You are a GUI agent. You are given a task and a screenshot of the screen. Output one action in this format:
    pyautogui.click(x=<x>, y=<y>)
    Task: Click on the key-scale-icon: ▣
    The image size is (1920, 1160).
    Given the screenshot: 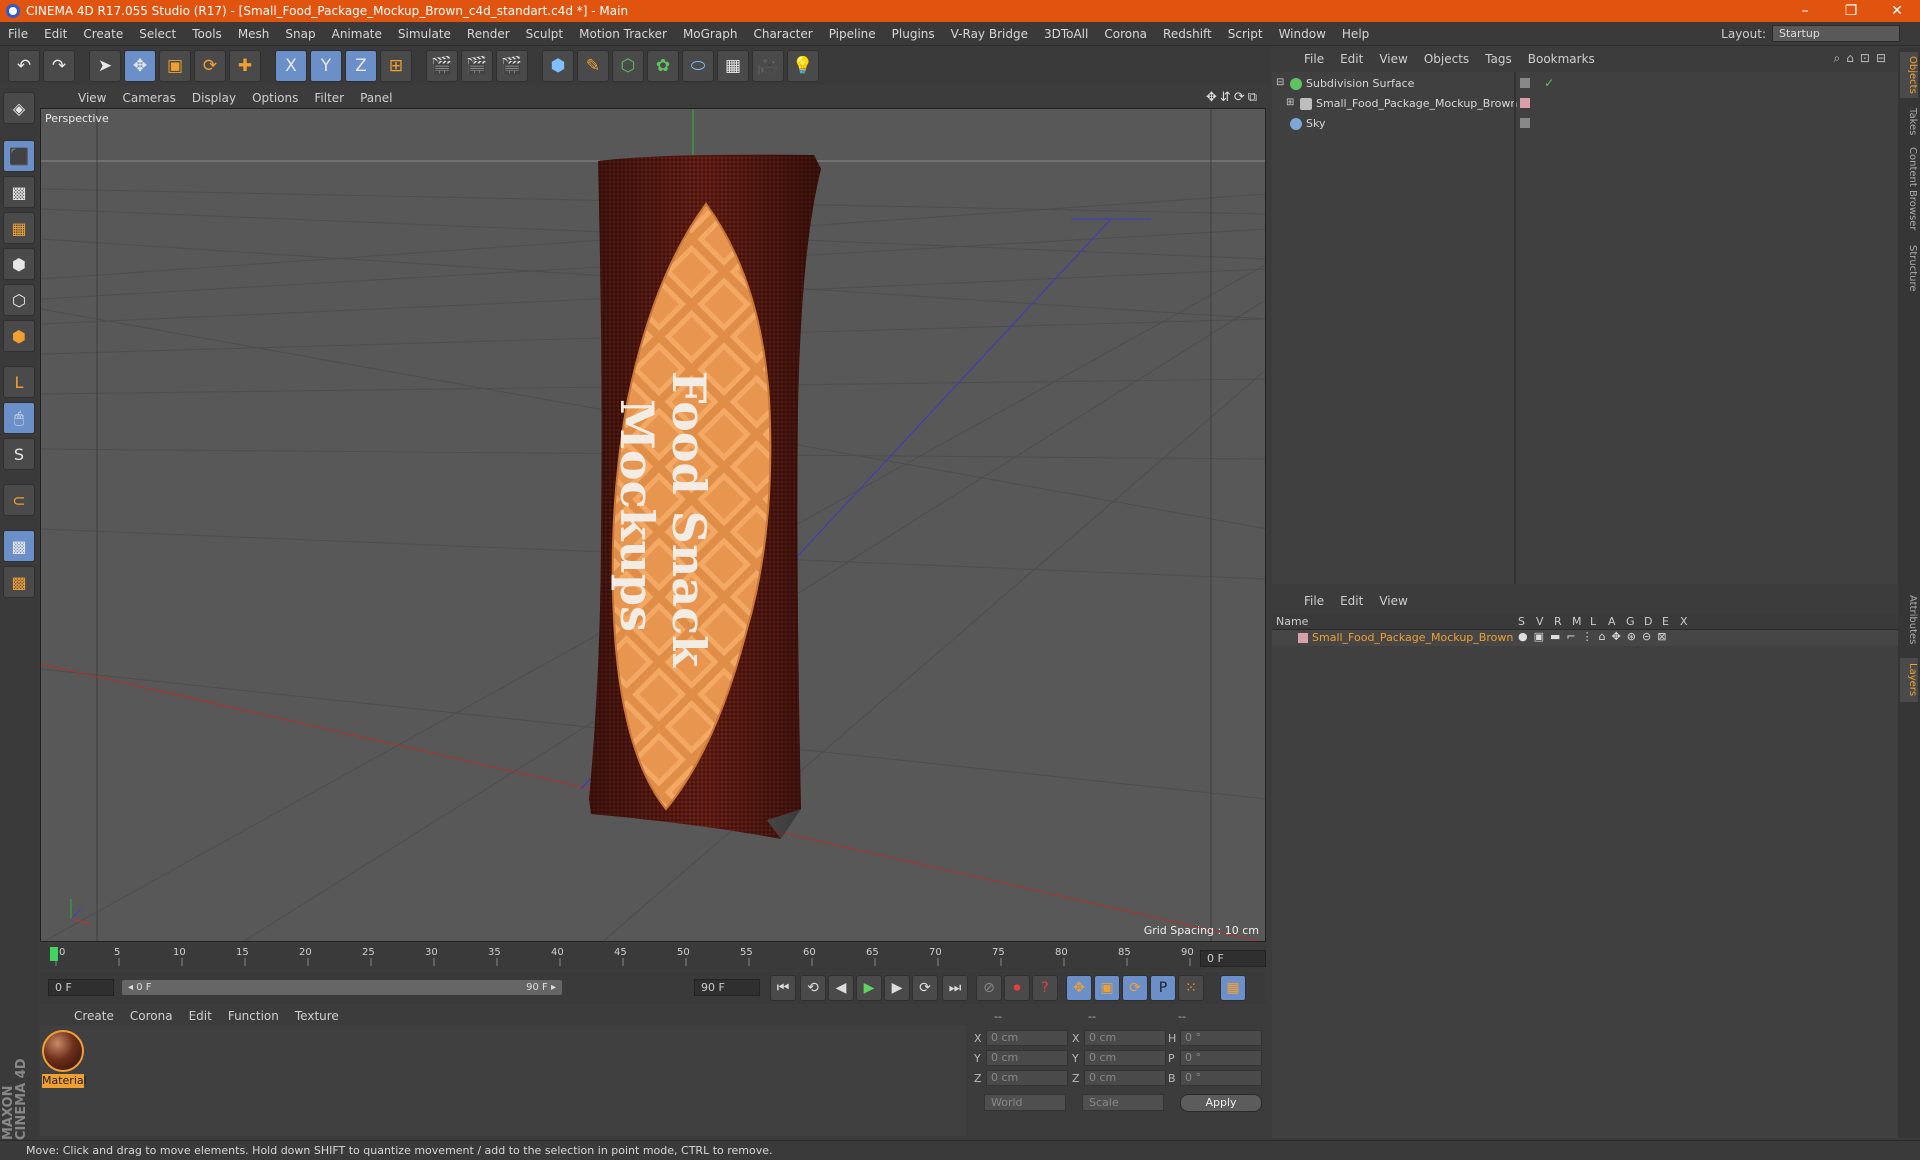 What is the action you would take?
    pyautogui.click(x=1107, y=988)
    